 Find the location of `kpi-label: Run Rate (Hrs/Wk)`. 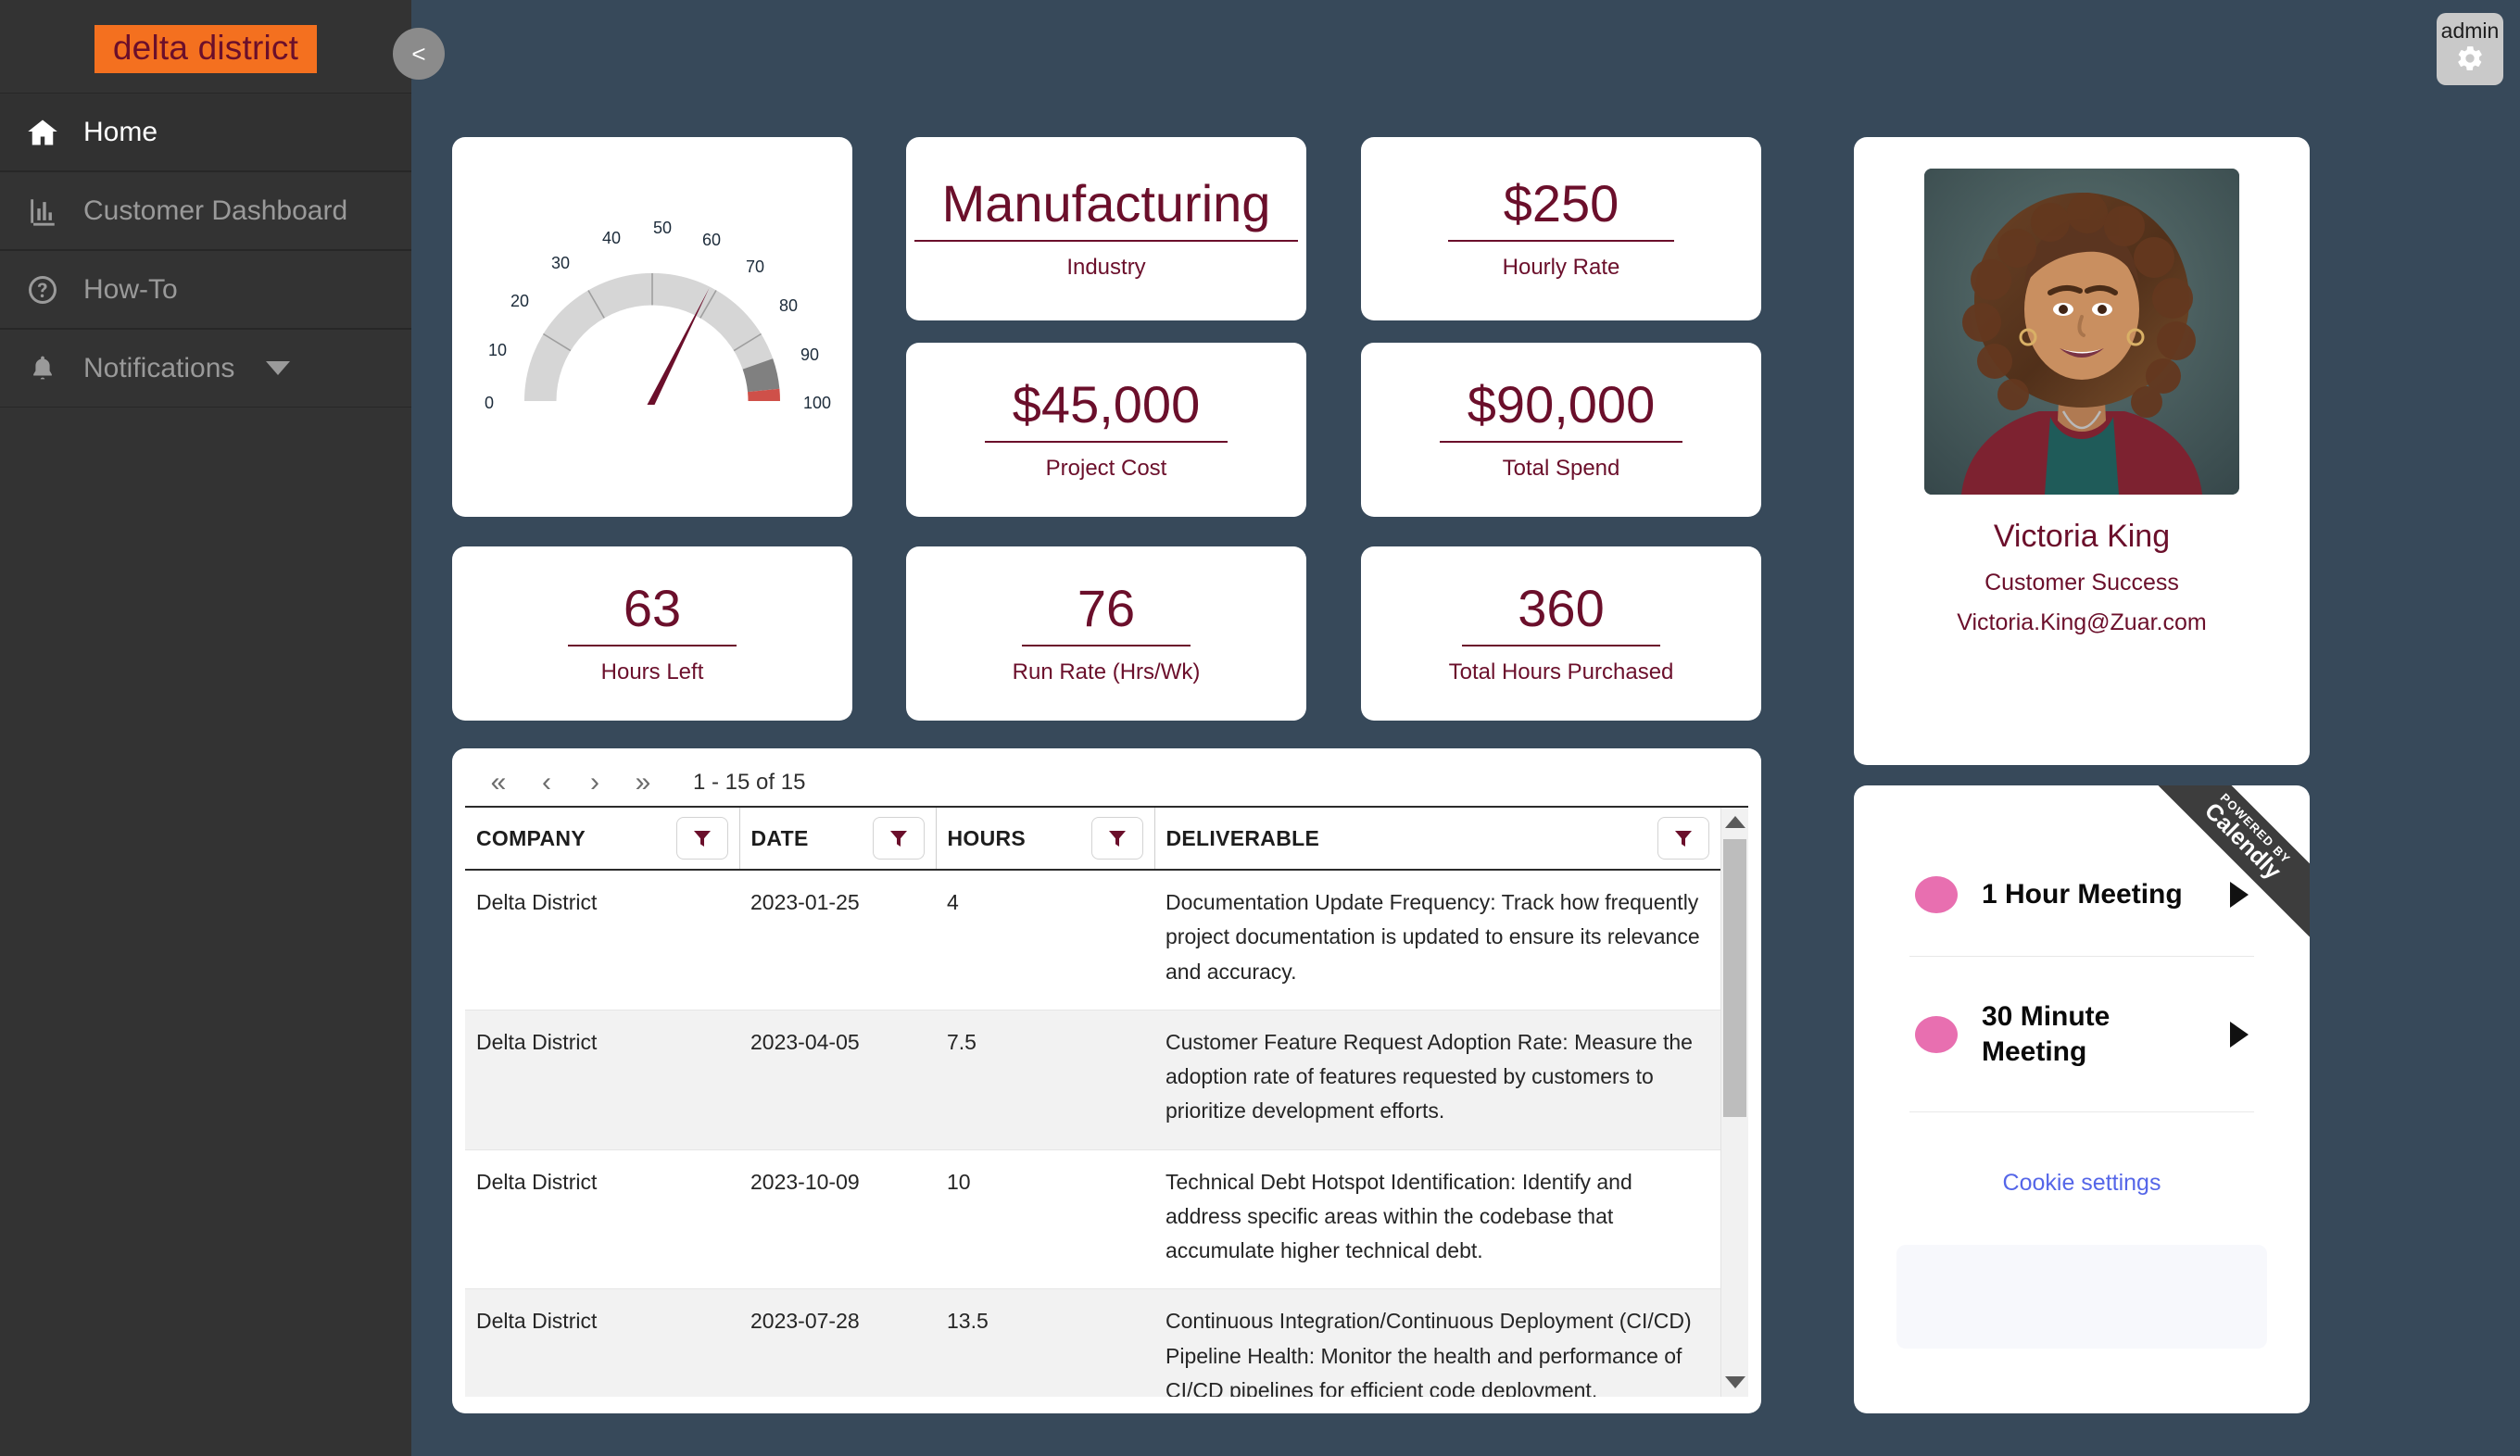

kpi-label: Run Rate (Hrs/Wk) is located at coordinates (1106, 672).